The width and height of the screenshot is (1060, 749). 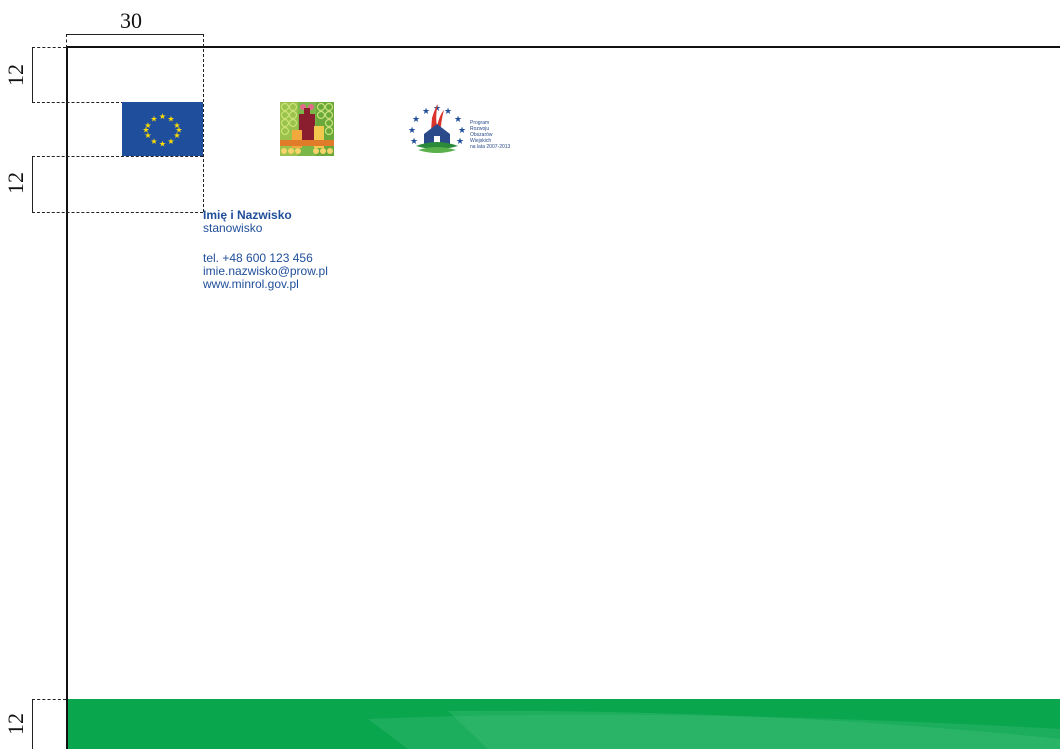 What do you see at coordinates (233, 228) in the screenshot?
I see `contact-role: stanowisko` at bounding box center [233, 228].